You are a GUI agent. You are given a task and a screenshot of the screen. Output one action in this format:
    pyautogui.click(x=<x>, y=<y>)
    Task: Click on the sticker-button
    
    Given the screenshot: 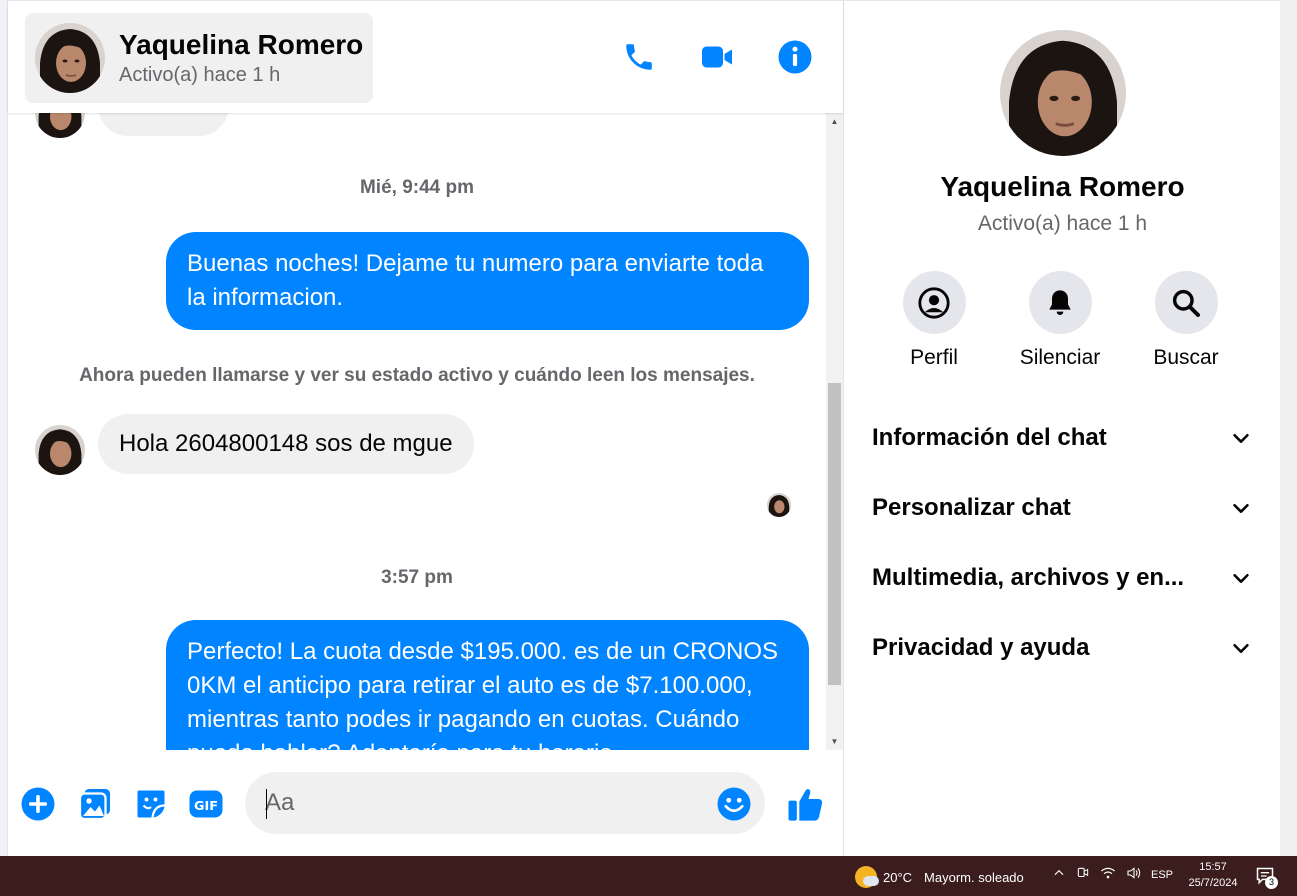 What is the action you would take?
    pyautogui.click(x=151, y=804)
    